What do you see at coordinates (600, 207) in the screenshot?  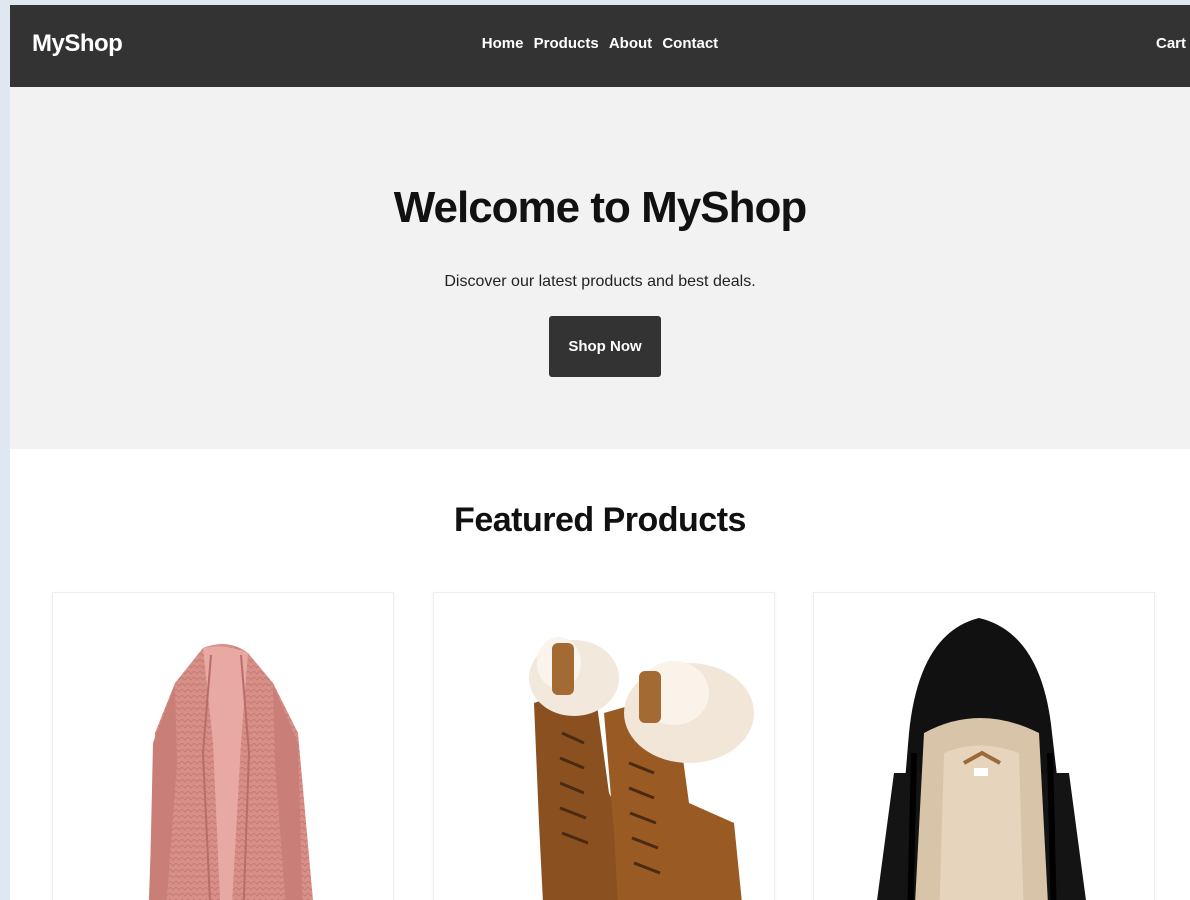 I see `hero-title: Welcome to MyShop` at bounding box center [600, 207].